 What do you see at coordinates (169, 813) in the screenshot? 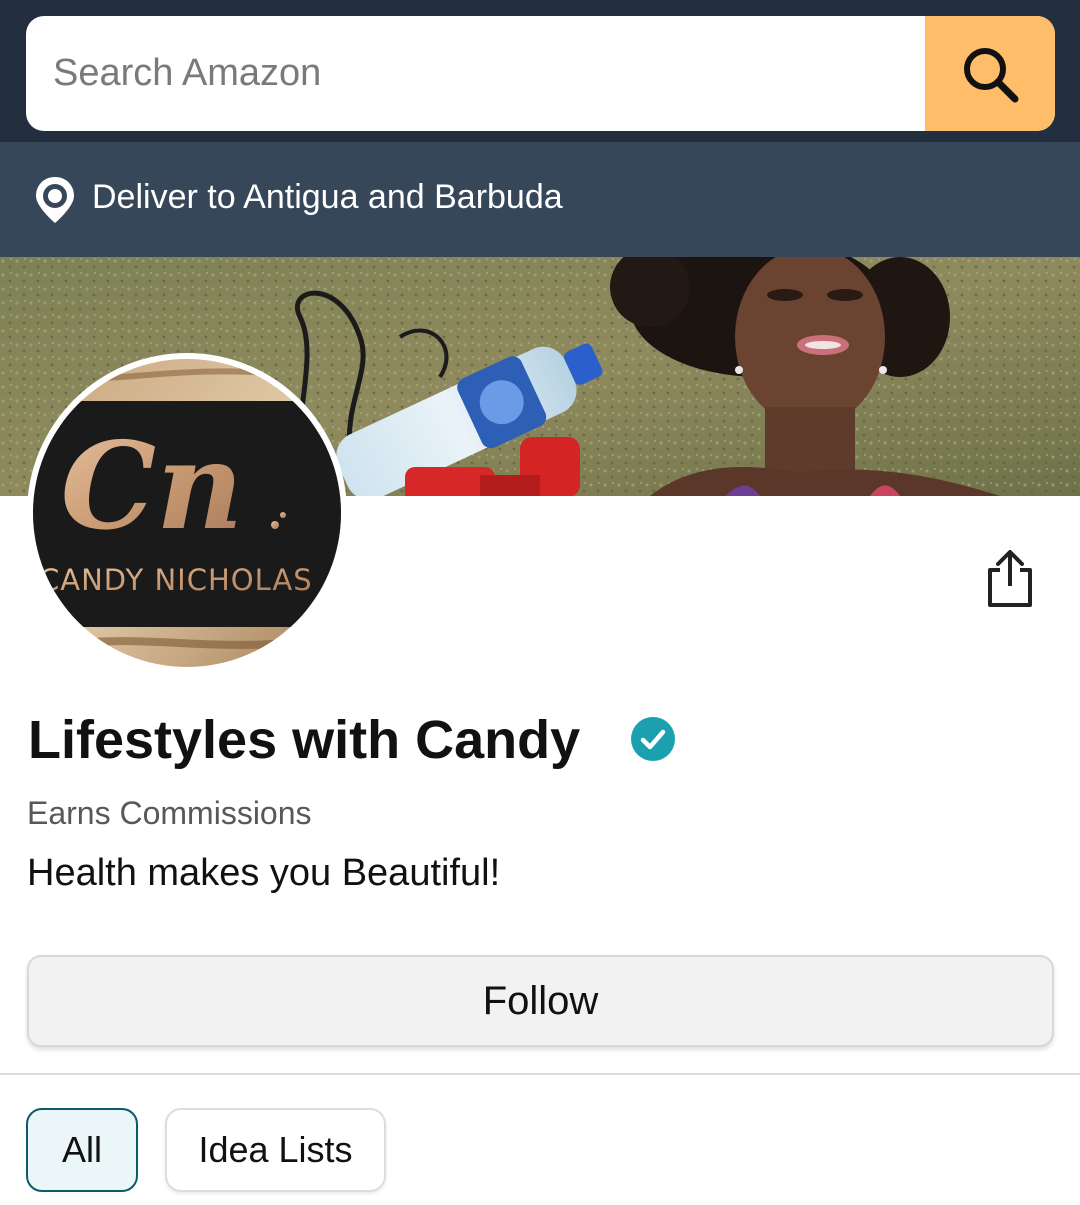
I see `commission-status: Earns Commissions` at bounding box center [169, 813].